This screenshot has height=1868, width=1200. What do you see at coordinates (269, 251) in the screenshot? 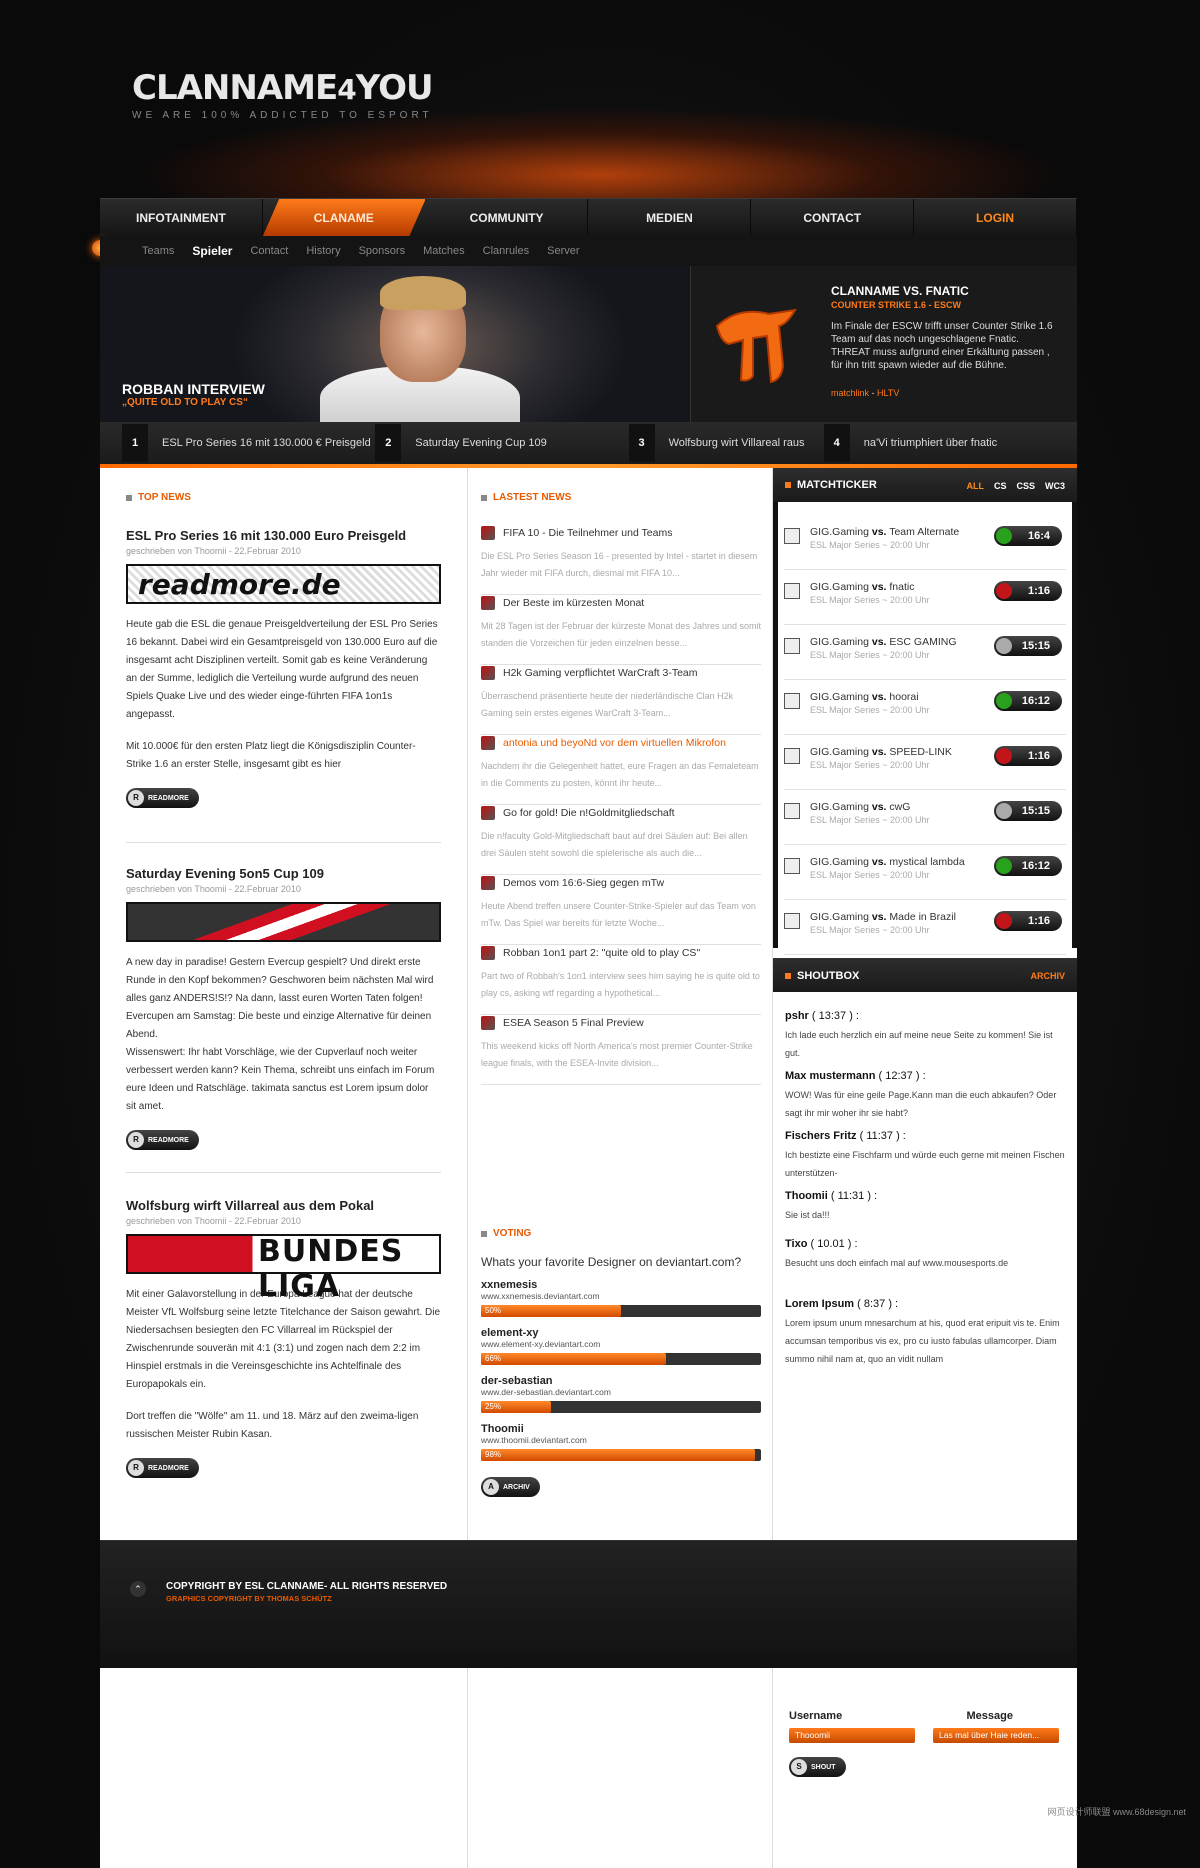
I see `subnav-contact: Contact` at bounding box center [269, 251].